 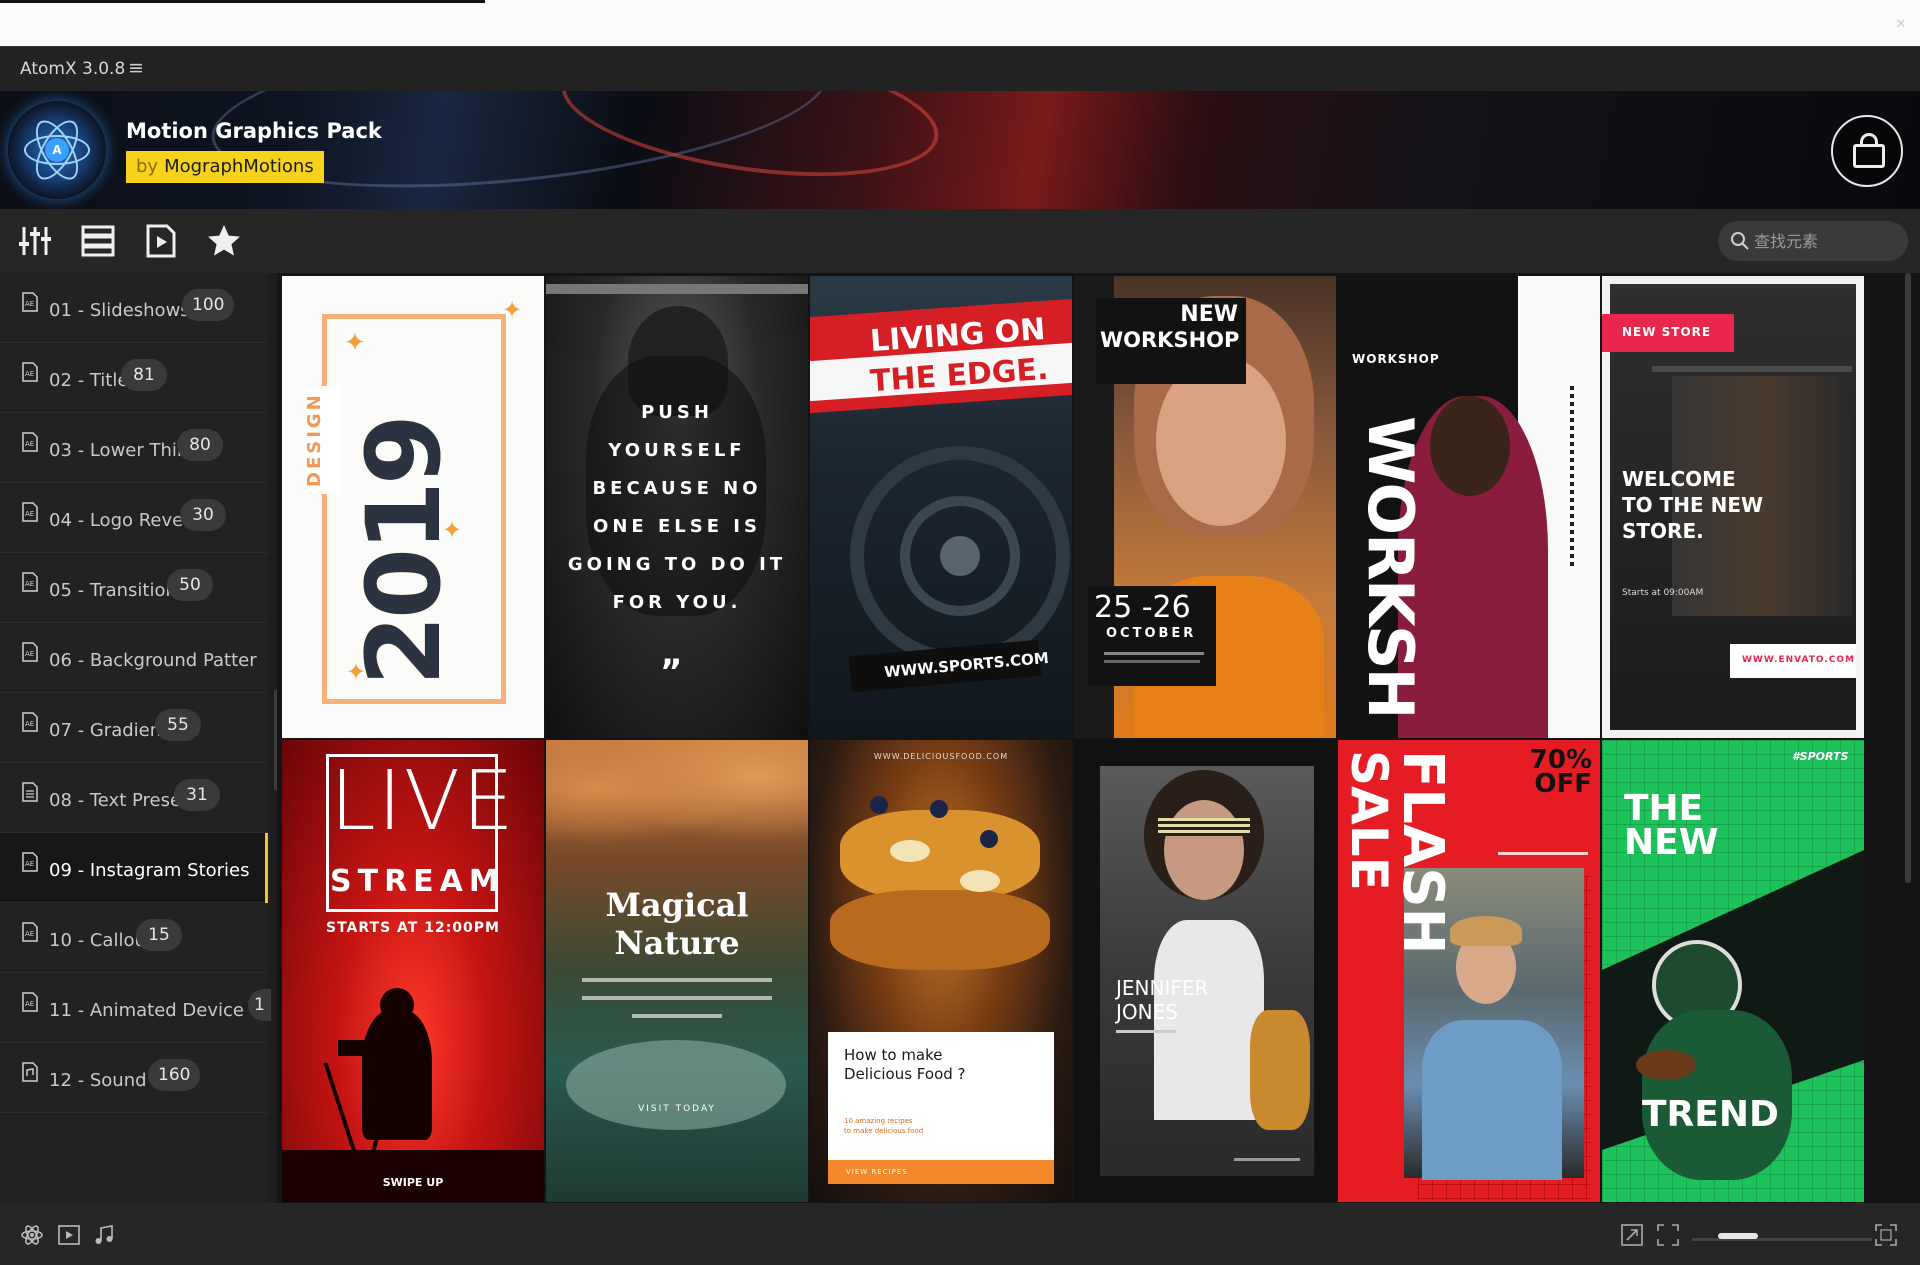 I want to click on template-card: DESIGN 2019 ✦ ✦ ✦ ✦, so click(x=413, y=507).